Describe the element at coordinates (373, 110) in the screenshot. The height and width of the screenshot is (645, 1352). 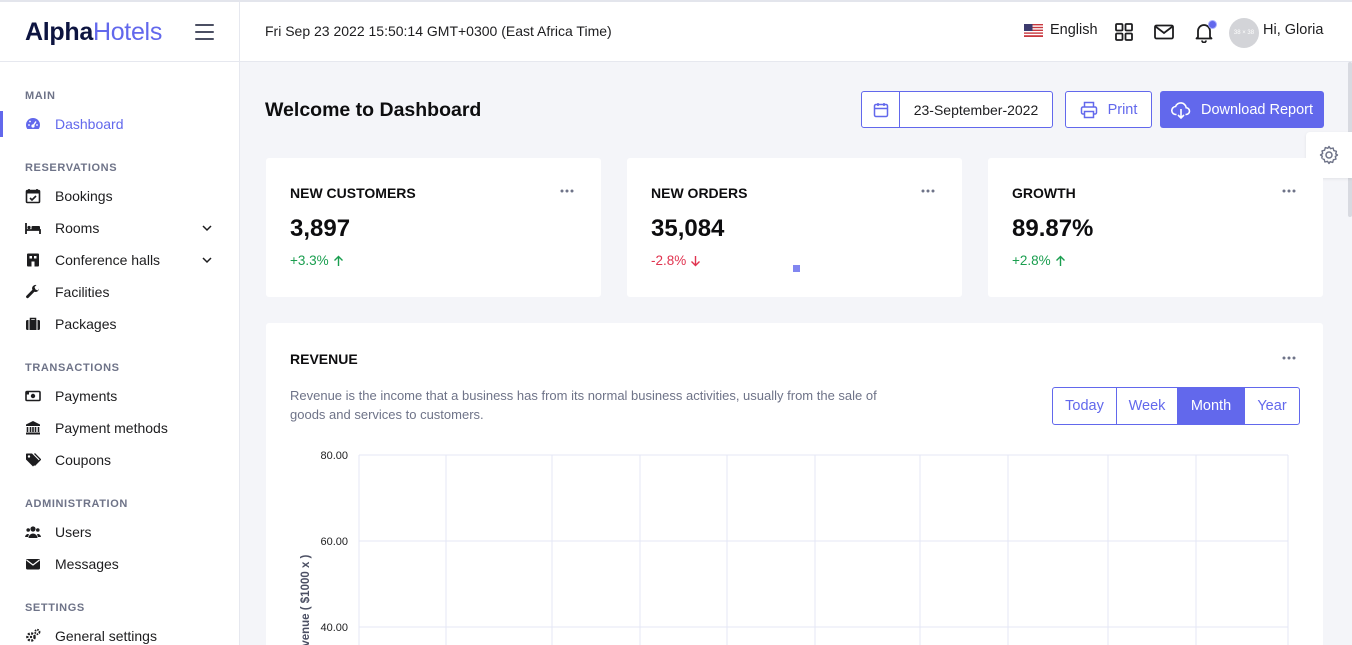
I see `page-title: Welcome to Dashboard` at that location.